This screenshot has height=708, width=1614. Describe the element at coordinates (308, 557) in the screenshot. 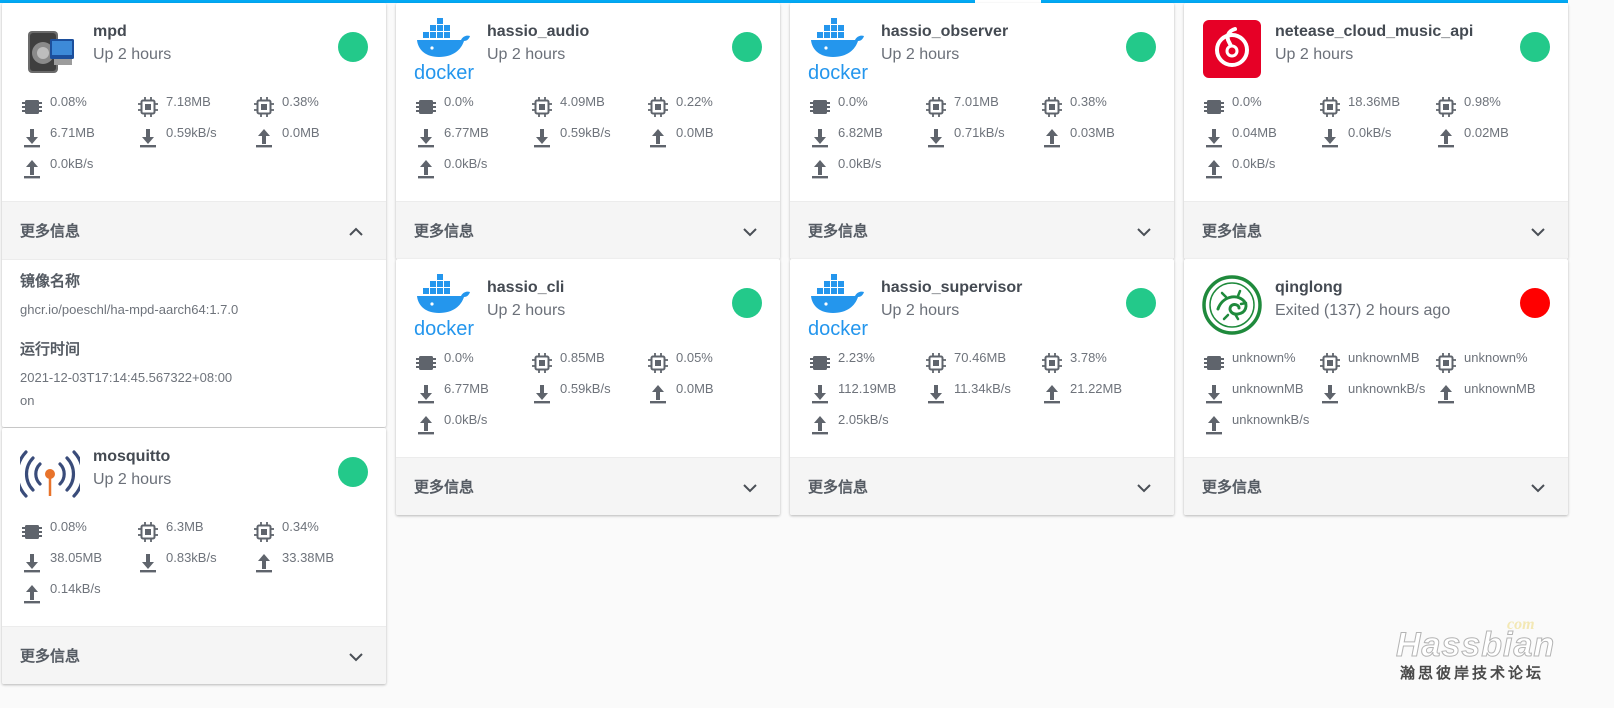

I see `stat-value: 33.38MB` at that location.